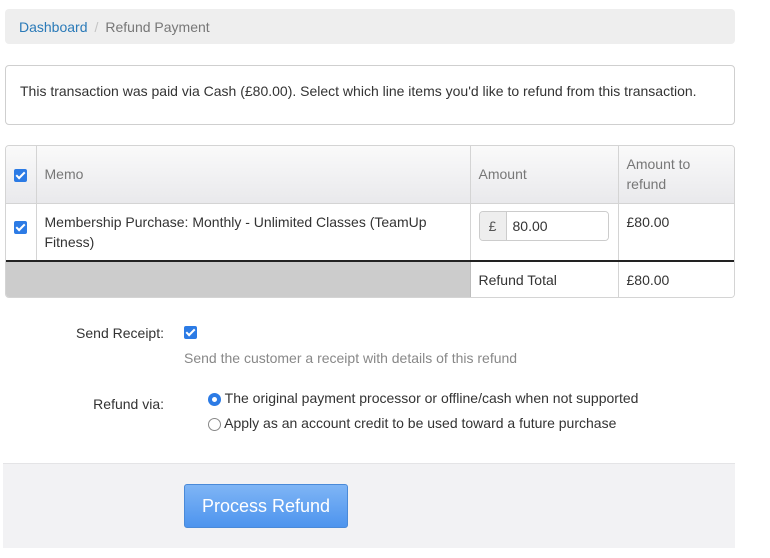 This screenshot has width=770, height=558. I want to click on radio-original-processor, so click(214, 399).